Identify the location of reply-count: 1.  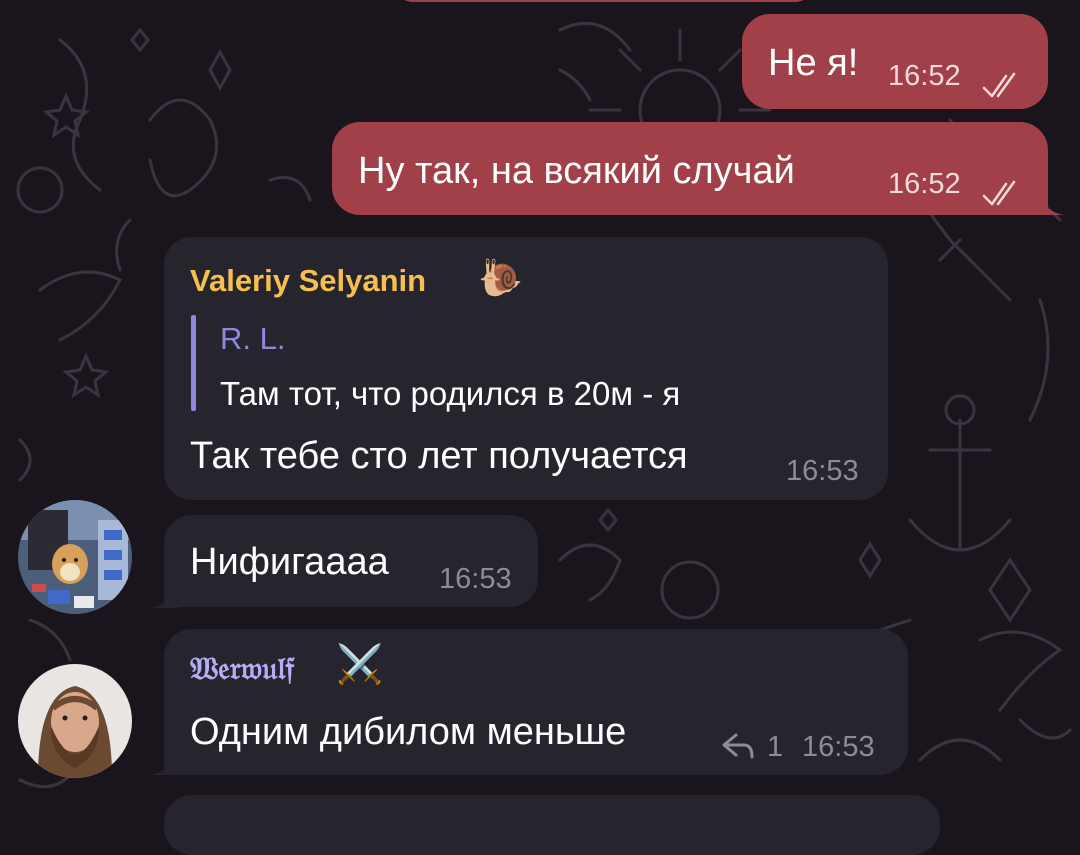
(775, 747).